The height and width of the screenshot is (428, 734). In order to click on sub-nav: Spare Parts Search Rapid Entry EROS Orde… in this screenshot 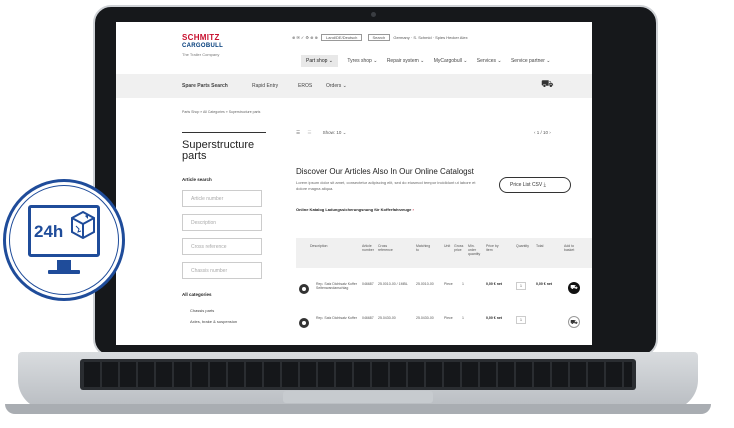, I will do `click(354, 86)`.